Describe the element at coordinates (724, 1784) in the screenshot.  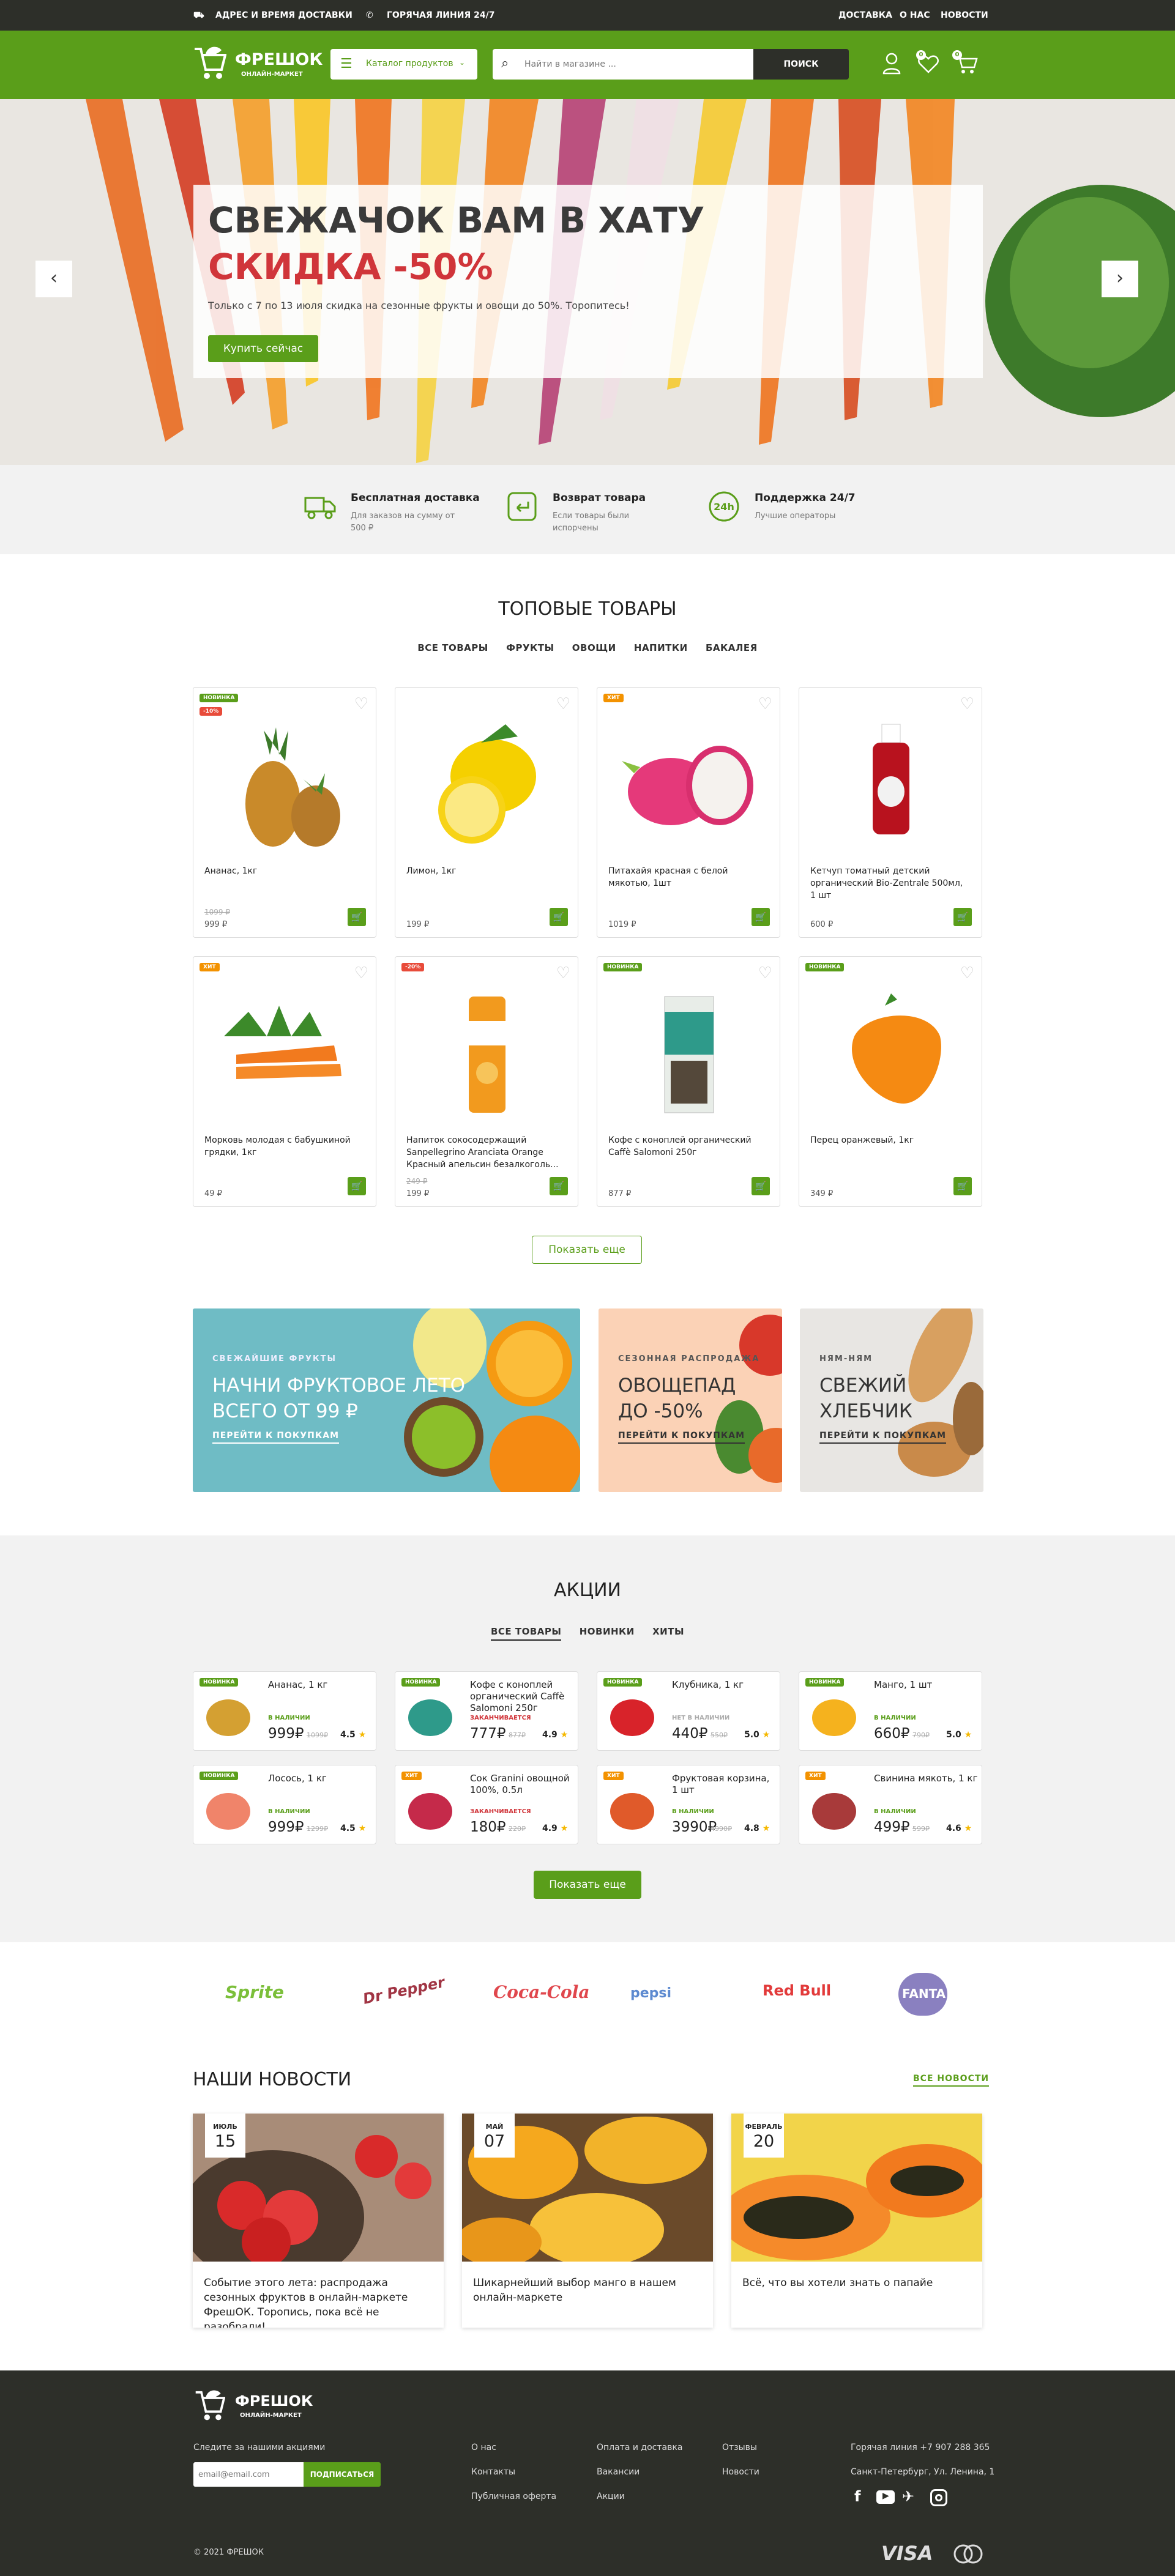
I see `deal-name: Фруктовая корзина, 1 шт` at that location.